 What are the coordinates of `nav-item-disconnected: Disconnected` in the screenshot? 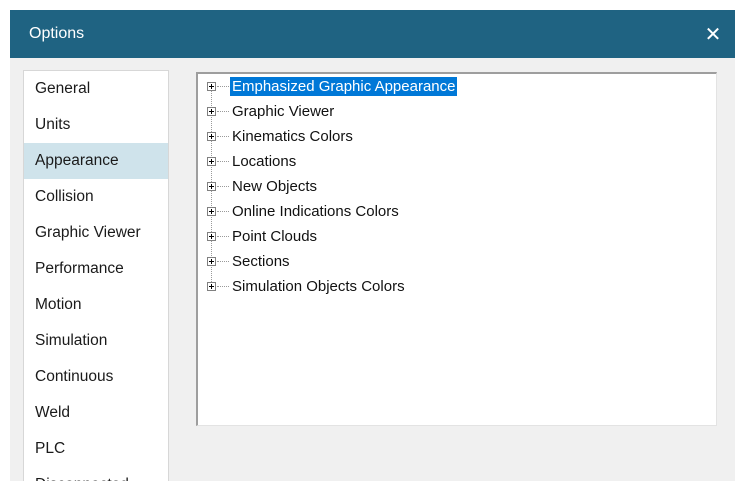 It's located at (96, 474).